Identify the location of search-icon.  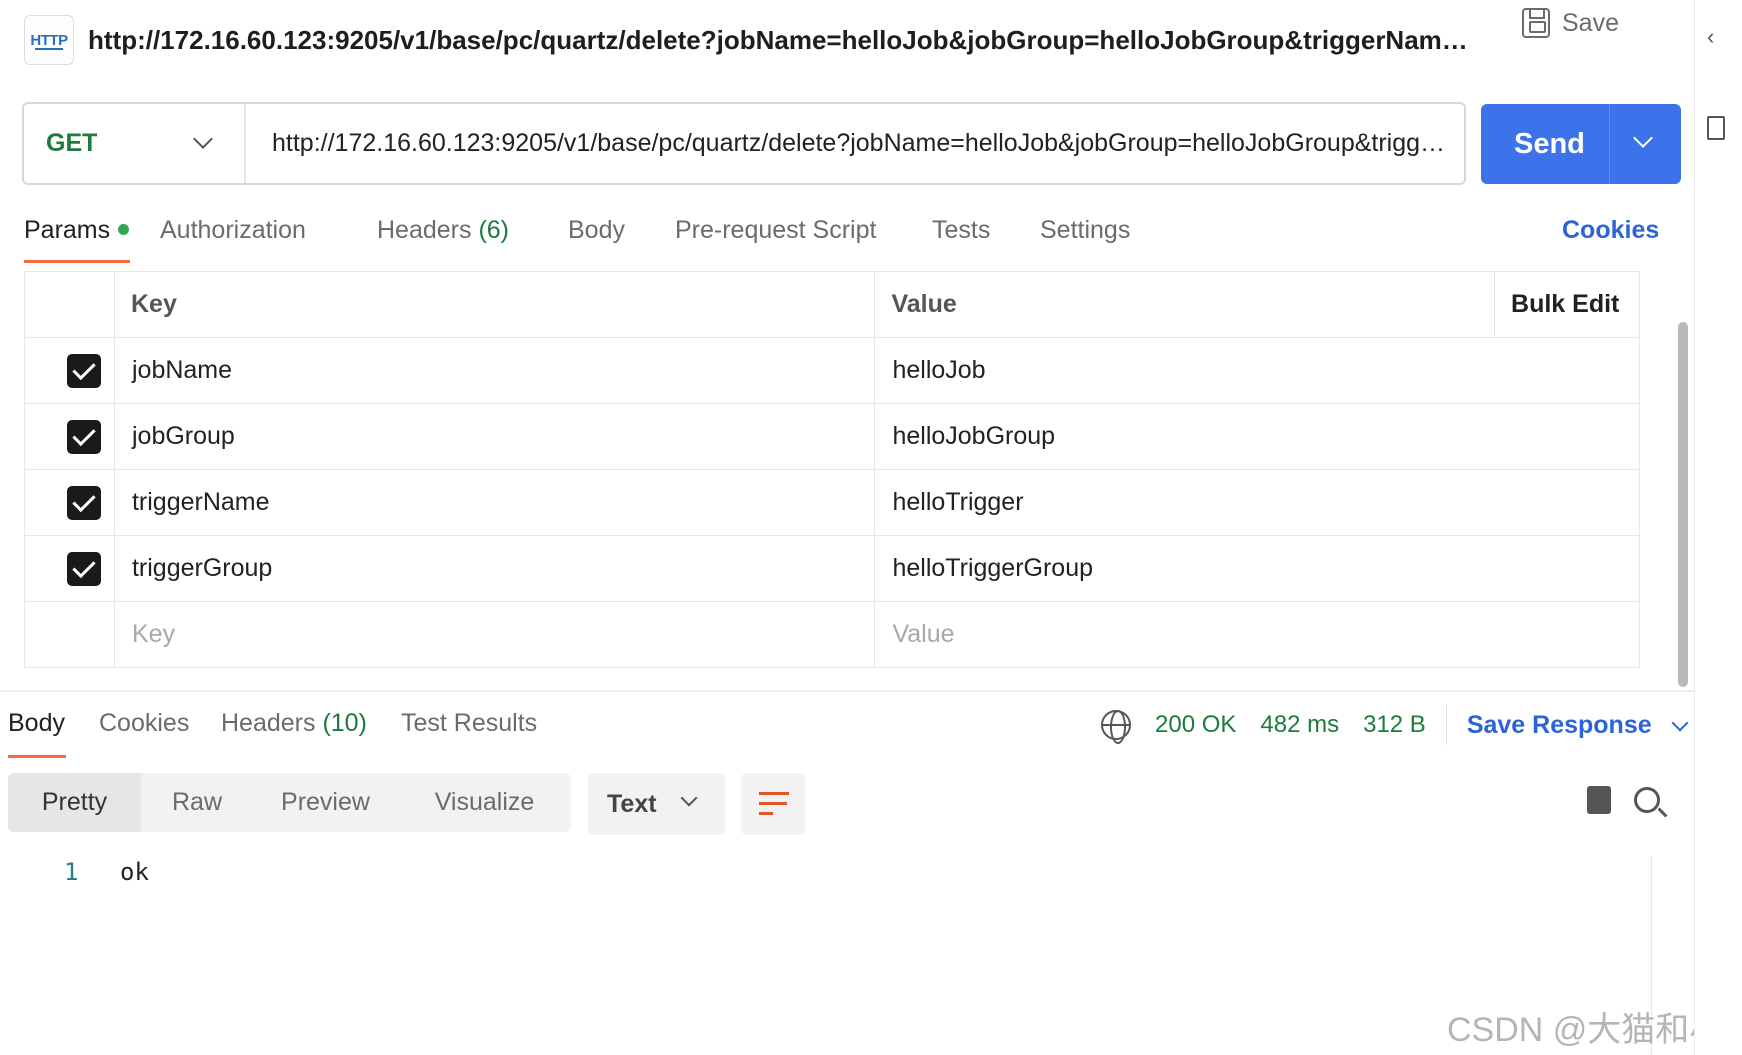
(1647, 800).